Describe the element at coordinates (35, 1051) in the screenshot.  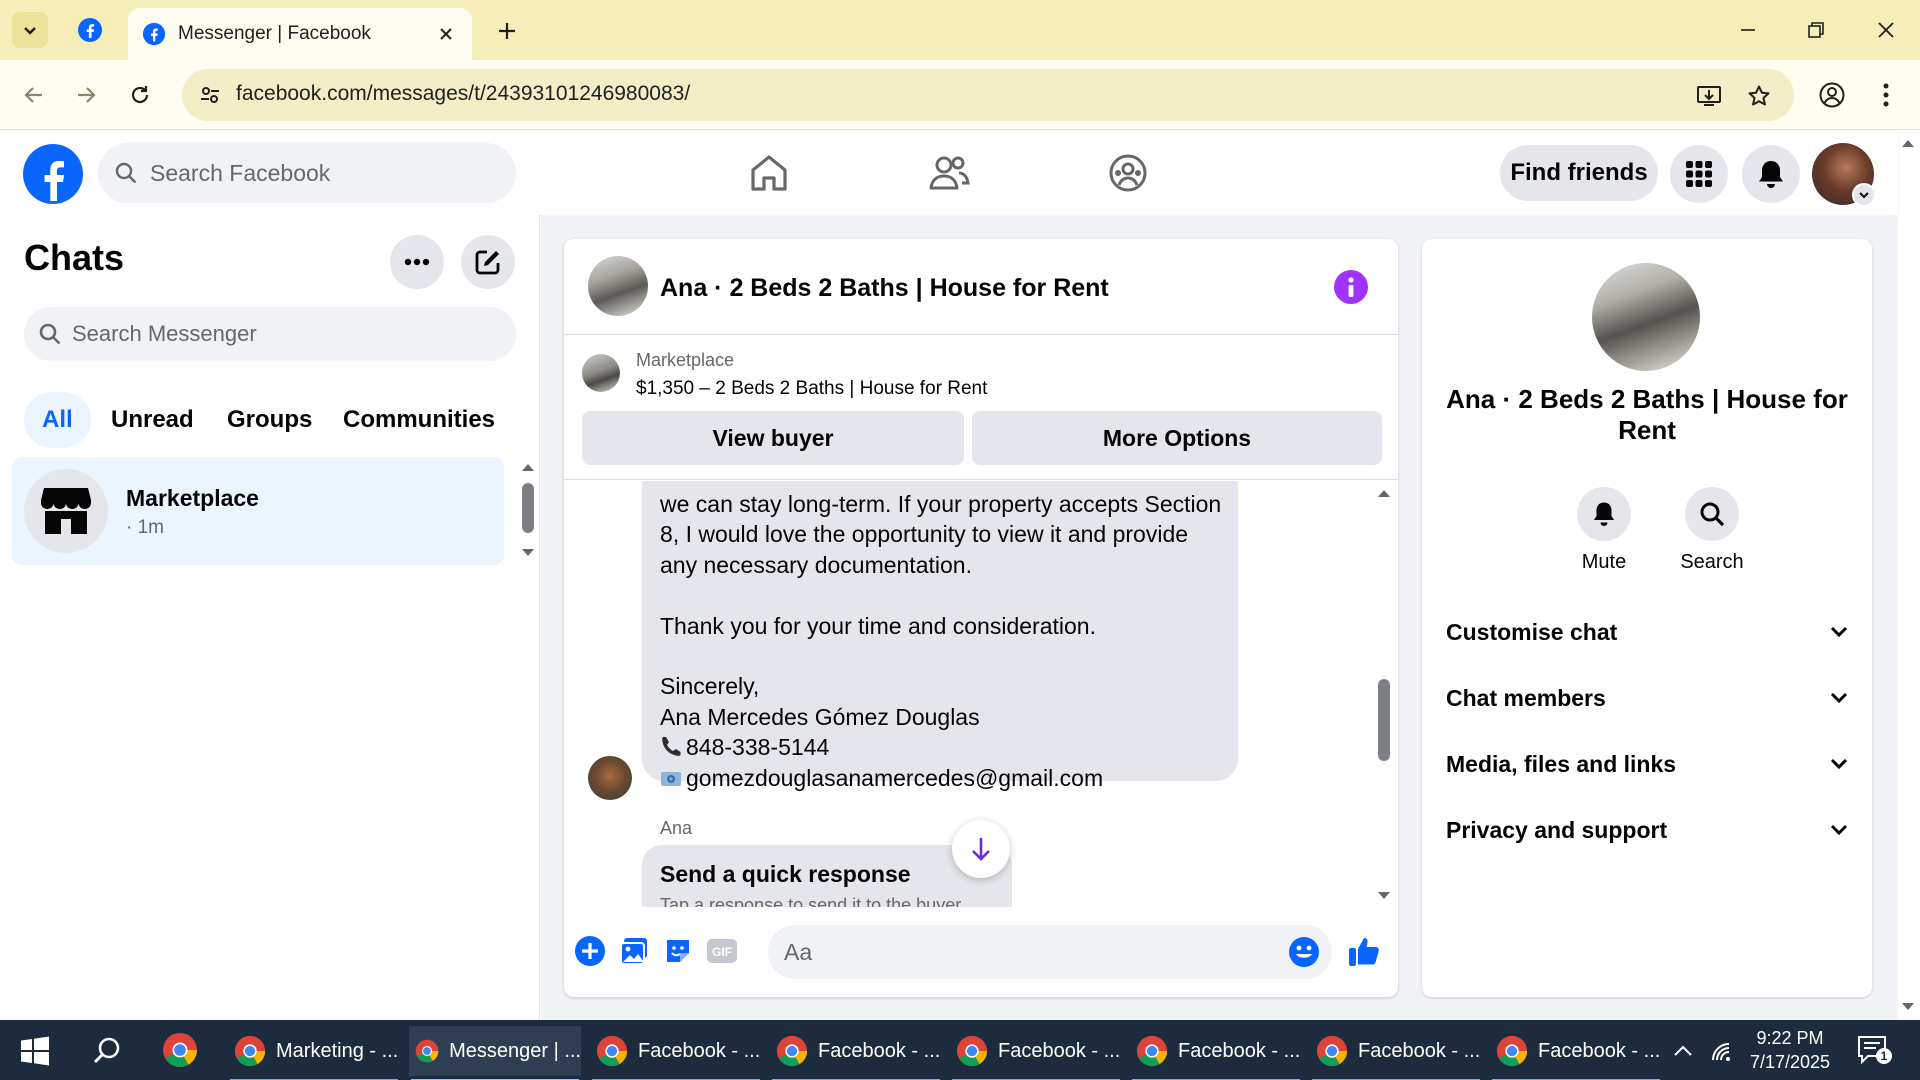
I see `windows-start-icon` at that location.